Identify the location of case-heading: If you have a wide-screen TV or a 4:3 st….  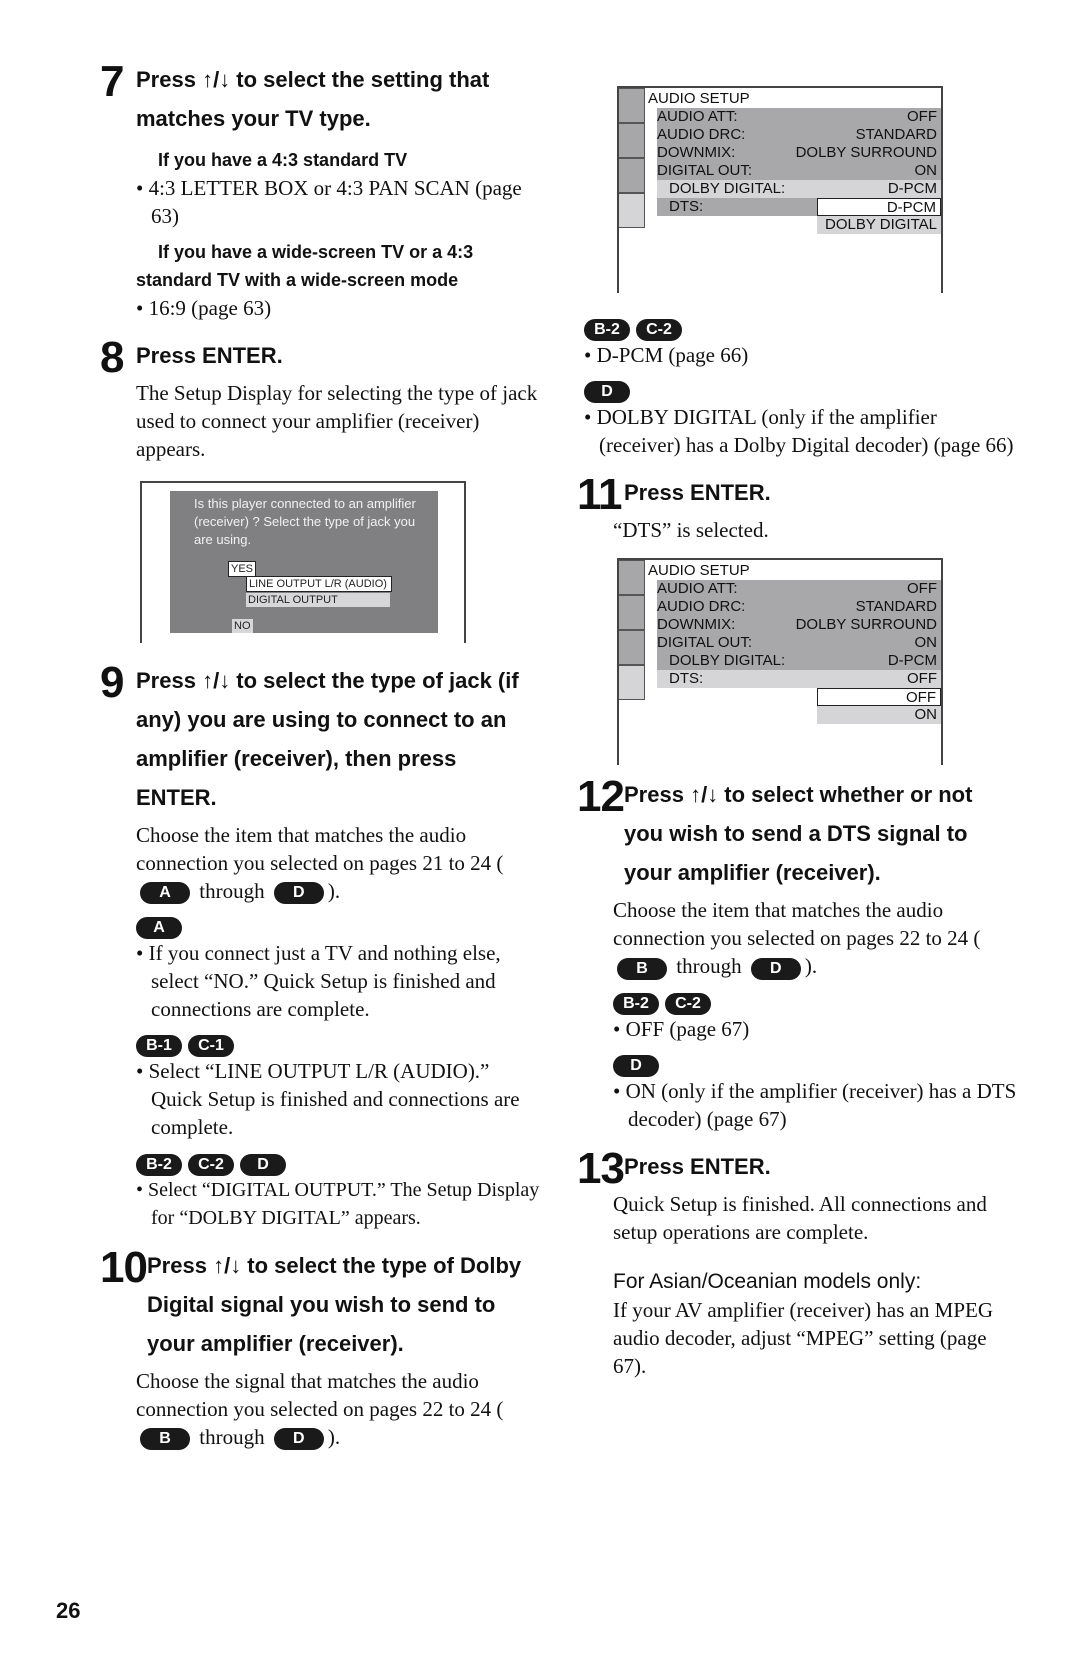
(305, 266).